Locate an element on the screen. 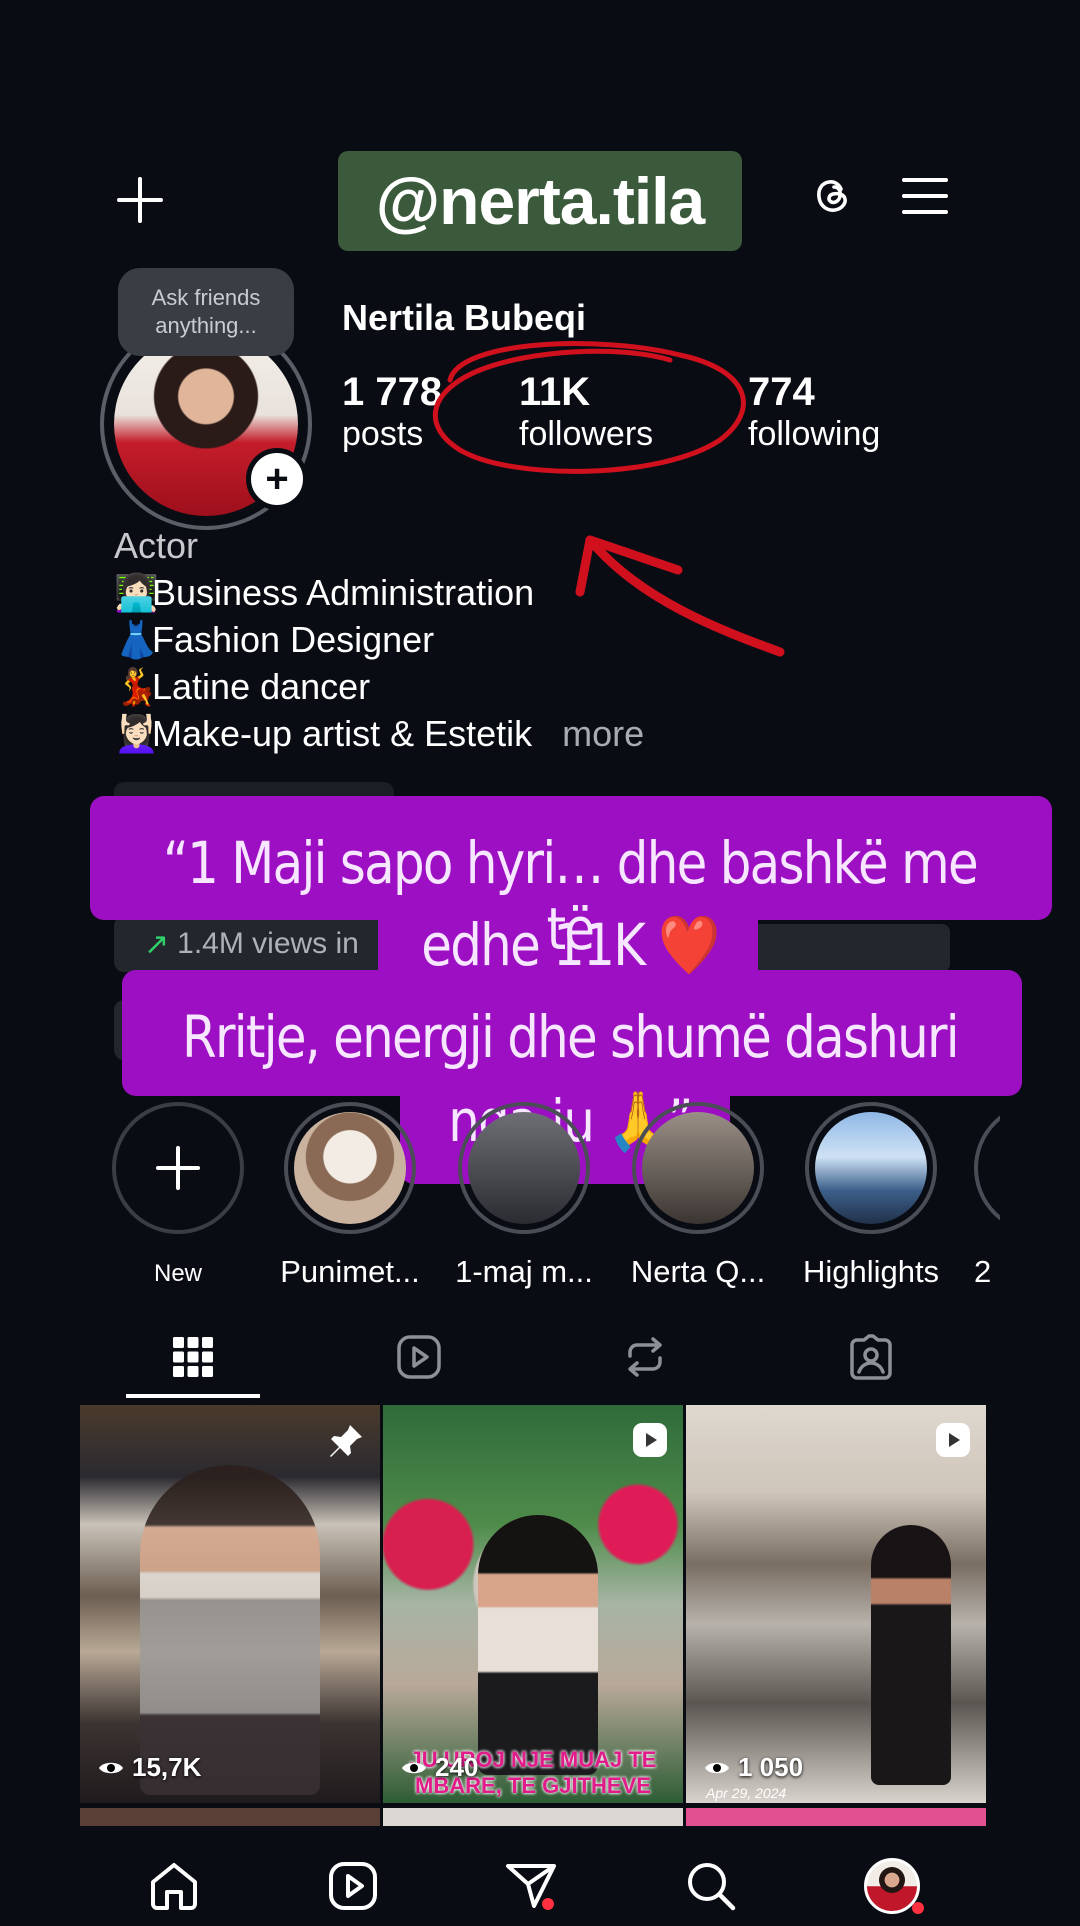  highlight-label: 2 is located at coordinates (983, 1271).